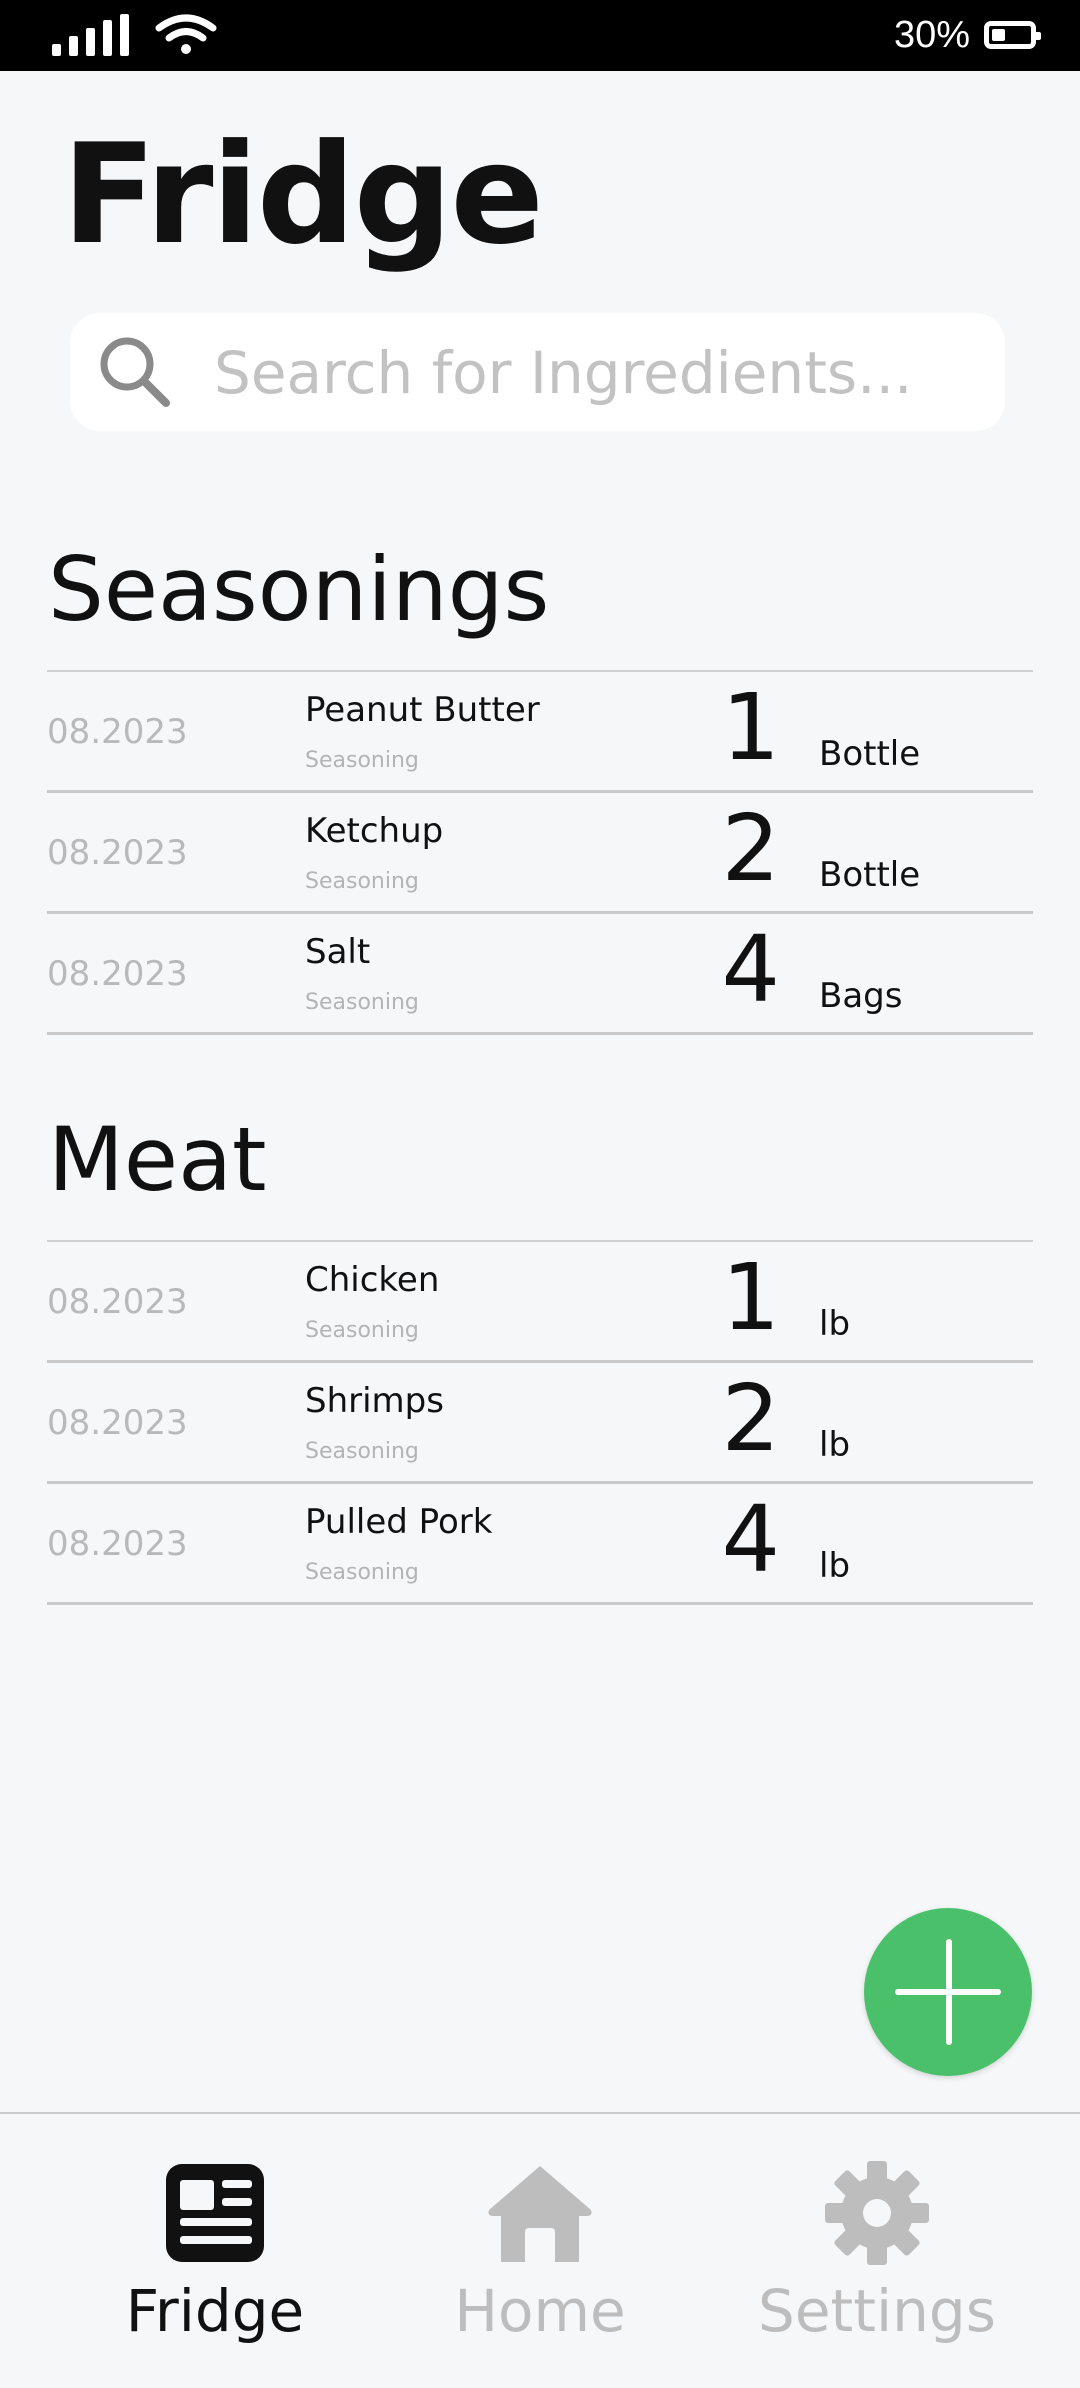 The image size is (1080, 2388). I want to click on section-title-meat: Meat, so click(157, 1159).